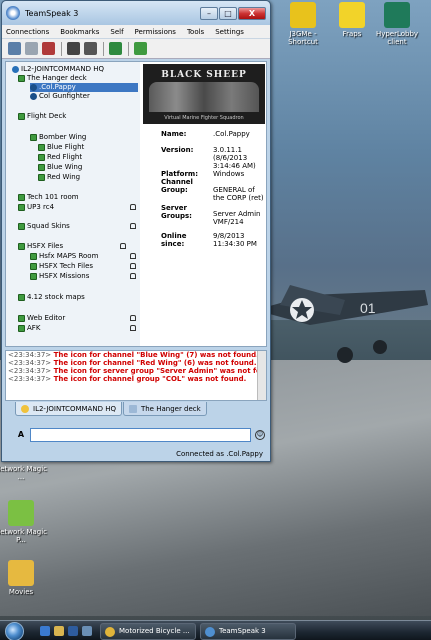 This screenshot has height=640, width=431. Describe the element at coordinates (79, 32) in the screenshot. I see `menu-bookmarks: Bookmarks` at that location.